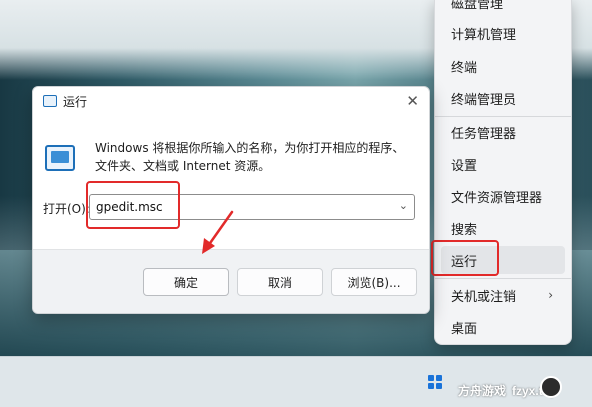  Describe the element at coordinates (484, 134) in the screenshot. I see `menu-item-label: 任务管理器` at that location.